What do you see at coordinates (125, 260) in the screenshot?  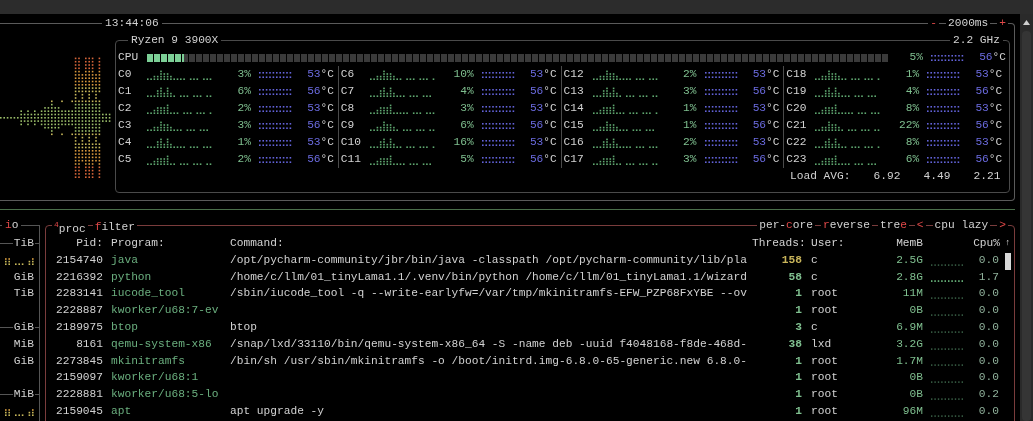 I see `program-cell-text: java` at bounding box center [125, 260].